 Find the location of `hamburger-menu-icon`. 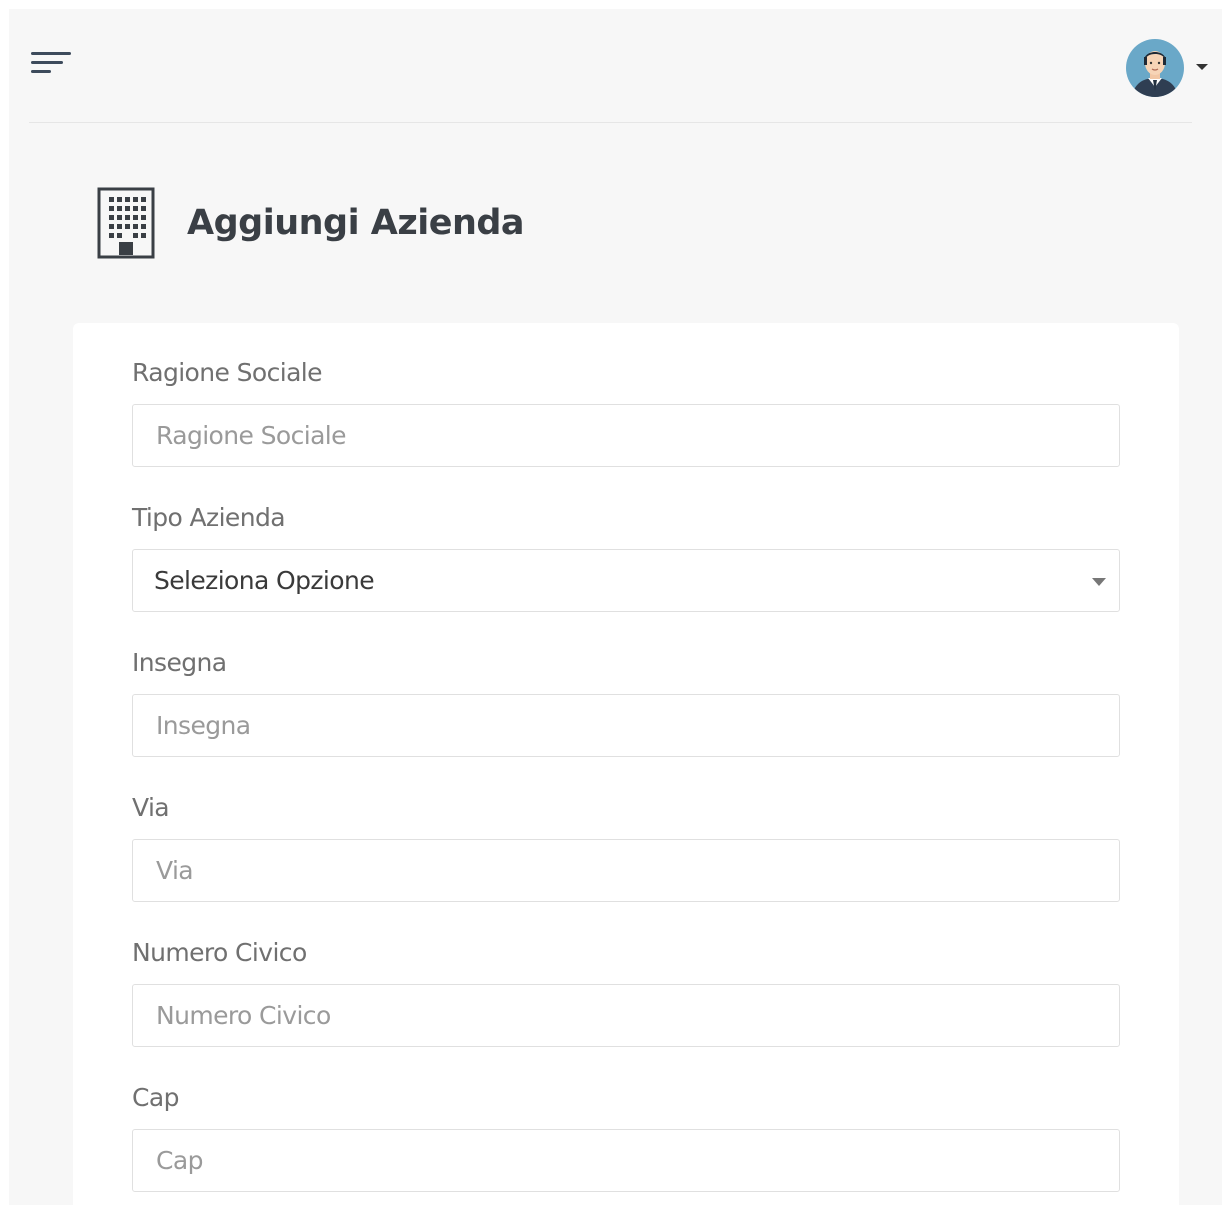

hamburger-menu-icon is located at coordinates (52, 65).